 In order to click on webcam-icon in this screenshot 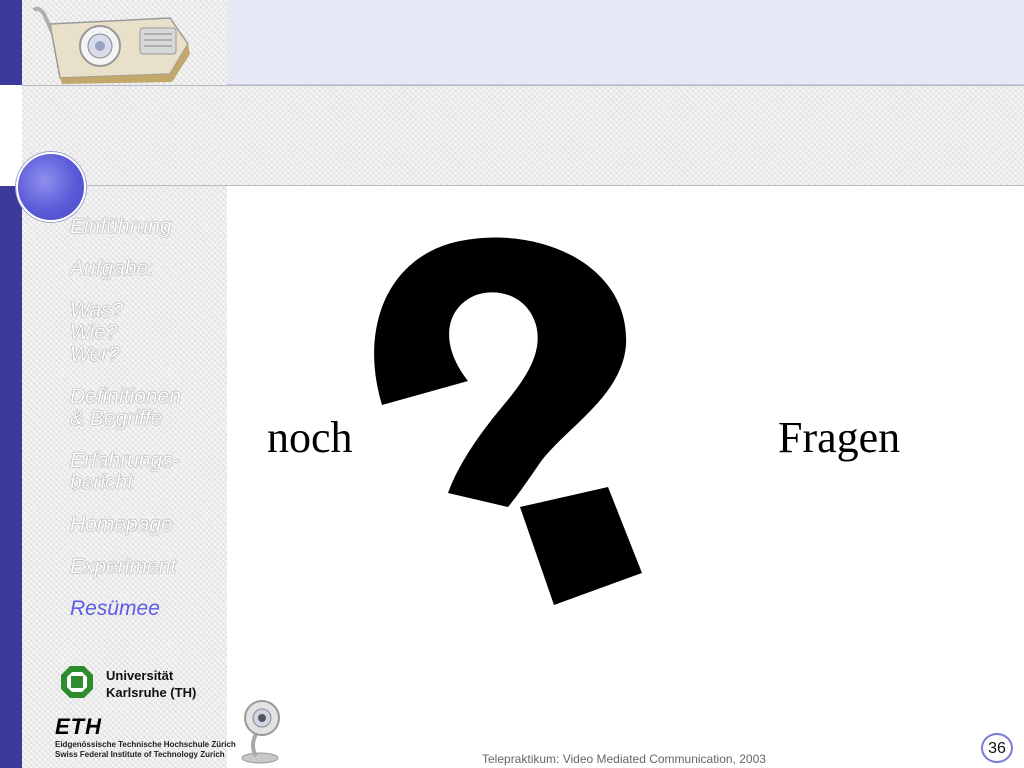, I will do `click(260, 732)`.